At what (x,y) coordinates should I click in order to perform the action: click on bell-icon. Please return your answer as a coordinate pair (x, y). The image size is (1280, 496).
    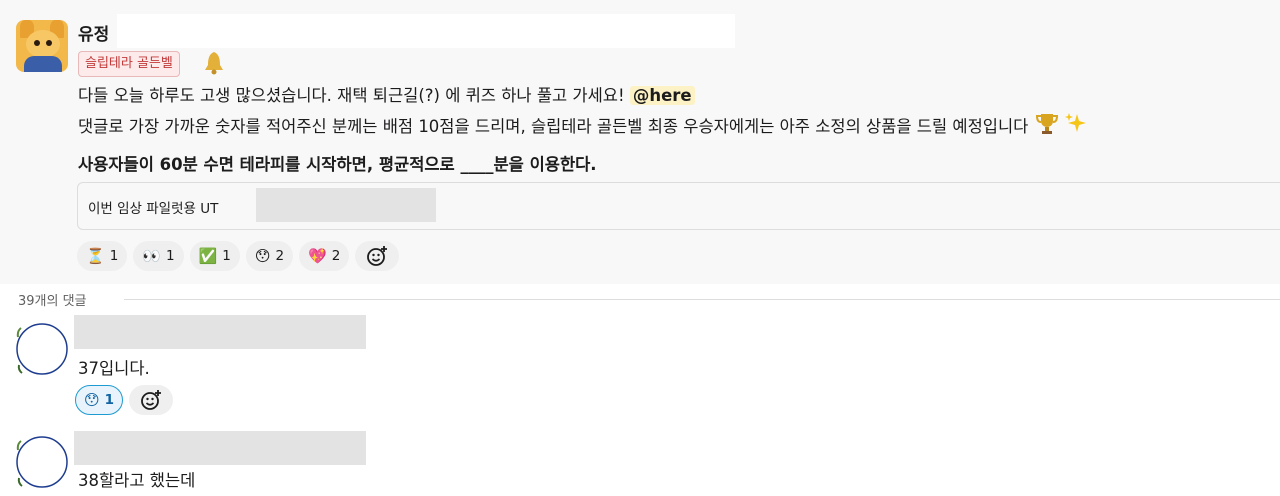
    Looking at the image, I should click on (214, 63).